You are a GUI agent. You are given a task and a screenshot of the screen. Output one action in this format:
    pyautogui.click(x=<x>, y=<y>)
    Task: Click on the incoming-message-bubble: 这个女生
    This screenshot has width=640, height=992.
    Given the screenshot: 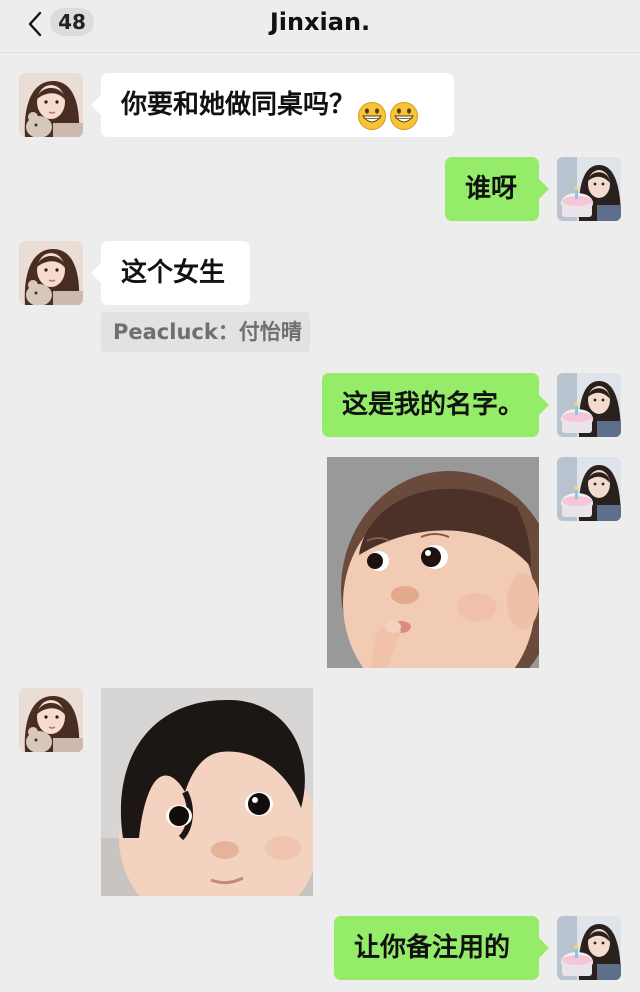 What is the action you would take?
    pyautogui.click(x=170, y=273)
    